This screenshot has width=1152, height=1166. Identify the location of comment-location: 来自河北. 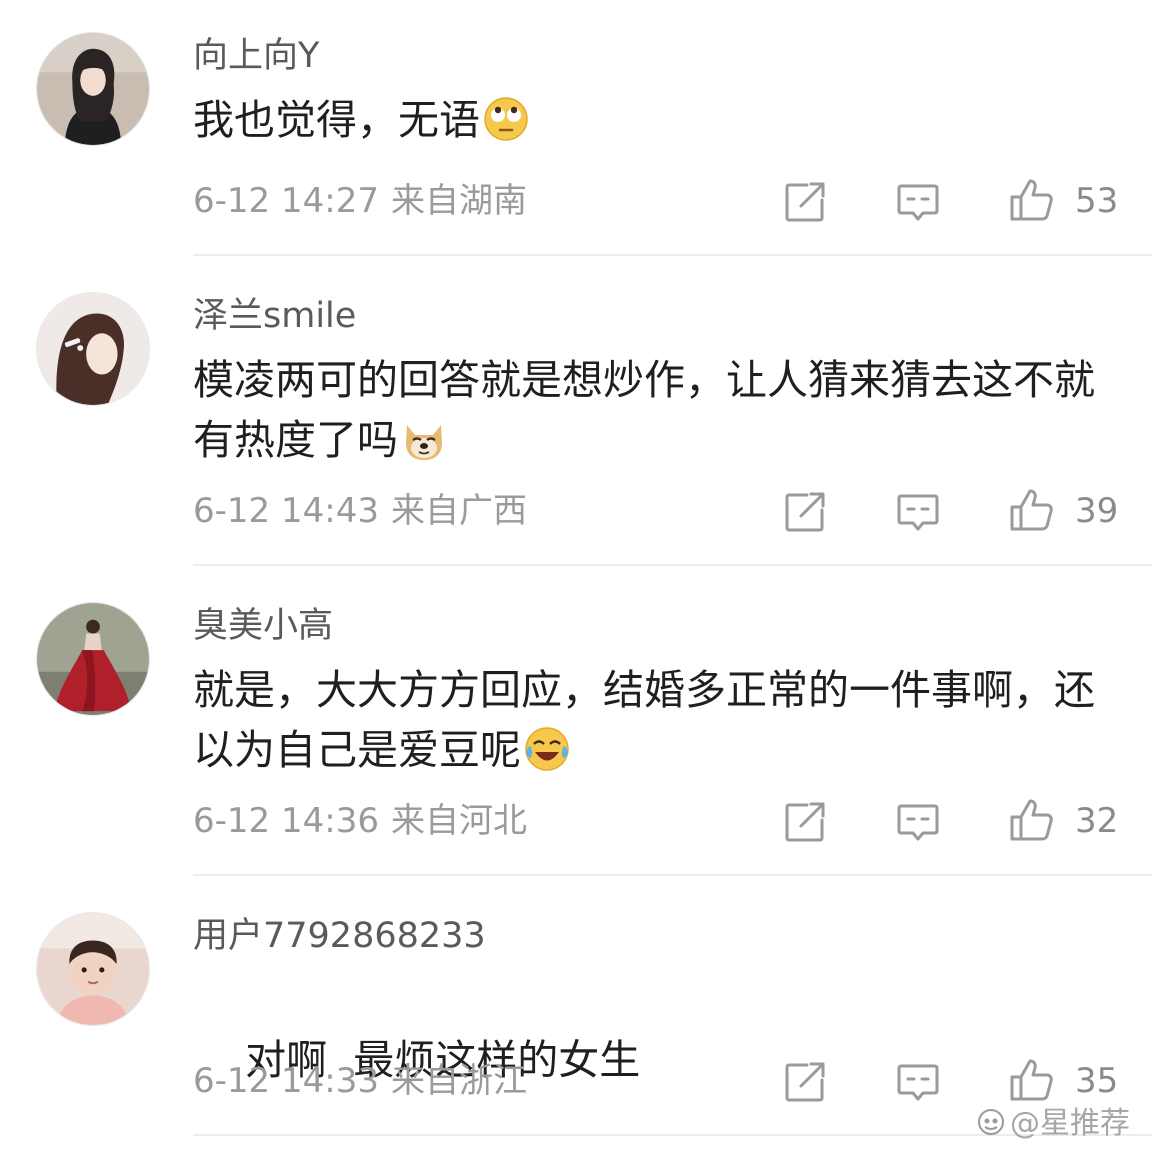
(458, 821).